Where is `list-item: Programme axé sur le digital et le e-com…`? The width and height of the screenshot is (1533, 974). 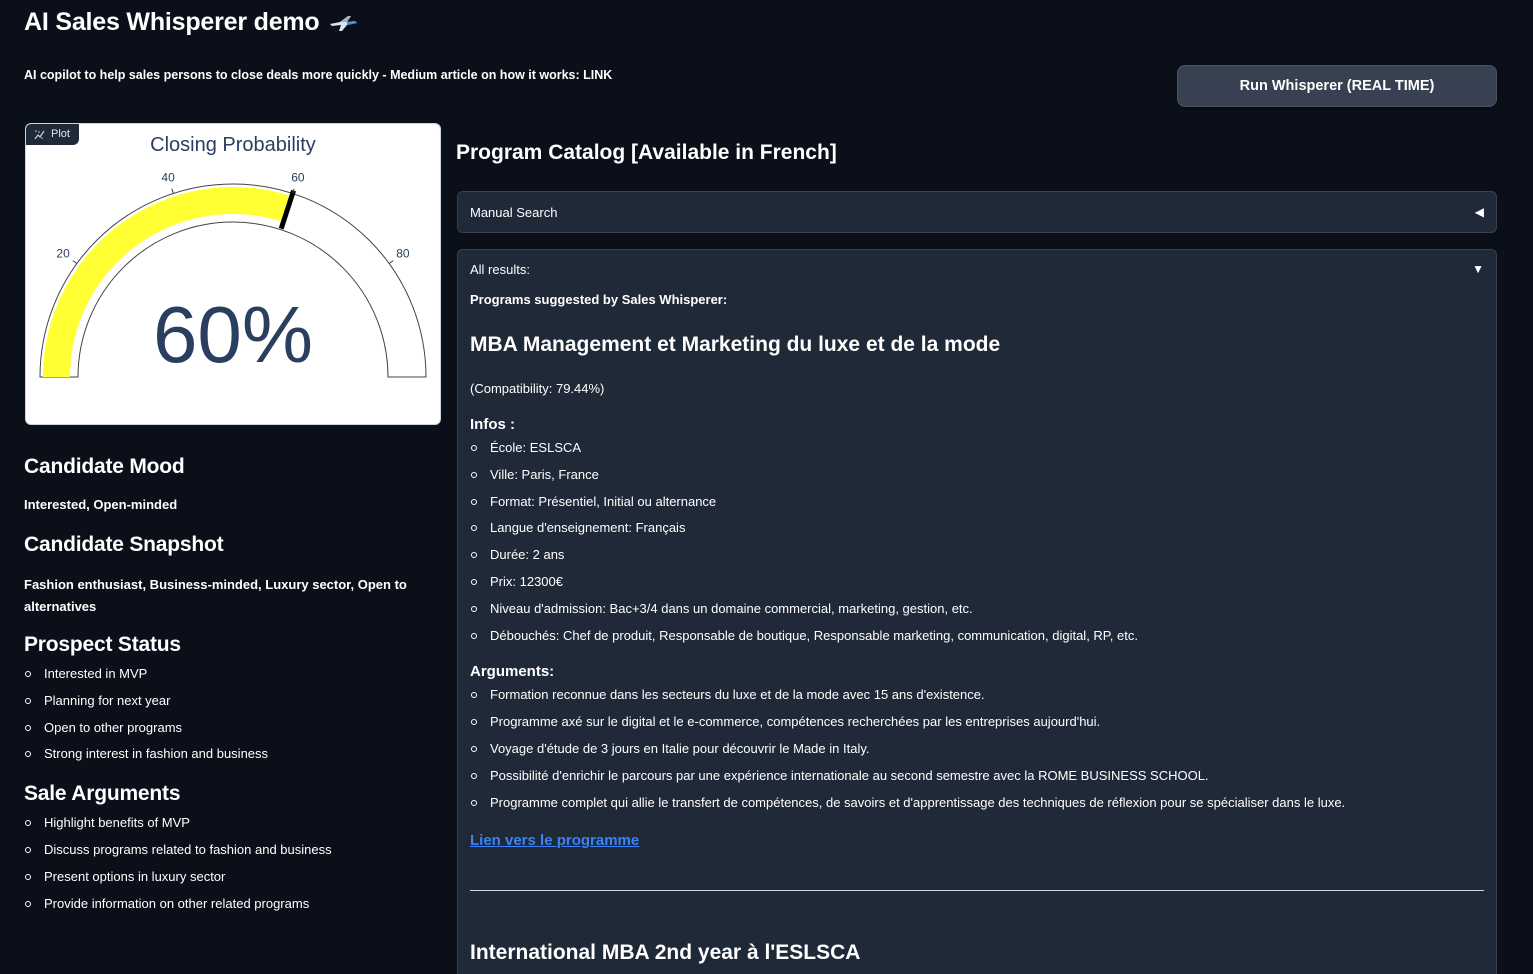 list-item: Programme axé sur le digital et le e-com… is located at coordinates (977, 722).